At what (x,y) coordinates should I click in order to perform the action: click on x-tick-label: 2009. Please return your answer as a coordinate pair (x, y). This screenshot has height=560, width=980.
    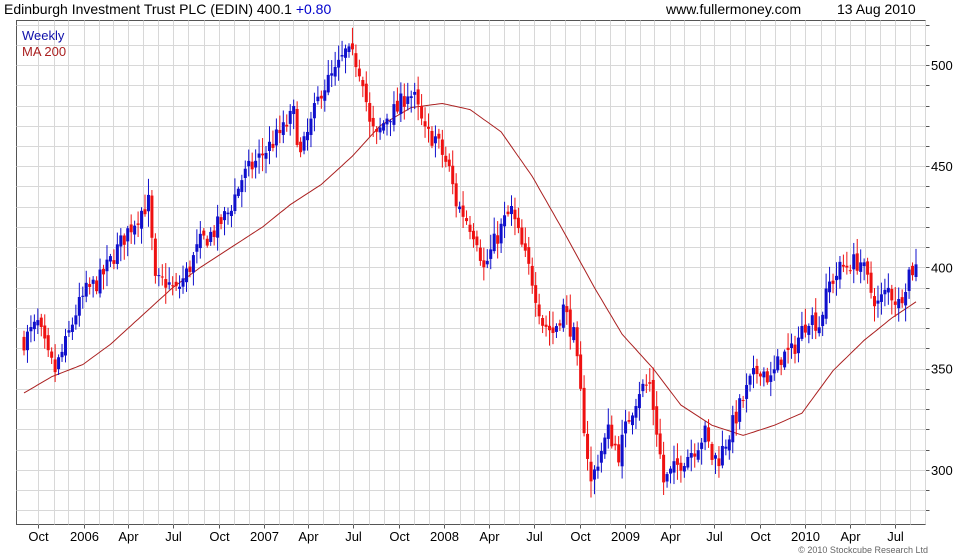
    Looking at the image, I should click on (625, 536).